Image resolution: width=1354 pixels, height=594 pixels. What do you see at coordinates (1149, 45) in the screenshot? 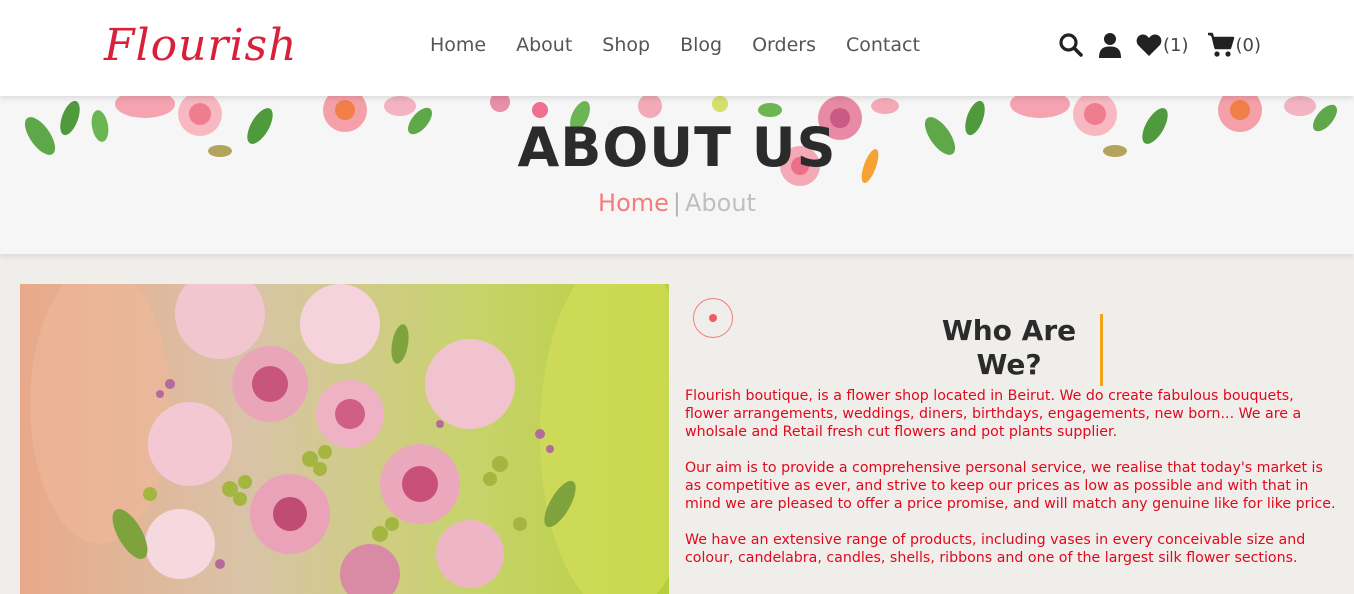
I see `heart-icon` at bounding box center [1149, 45].